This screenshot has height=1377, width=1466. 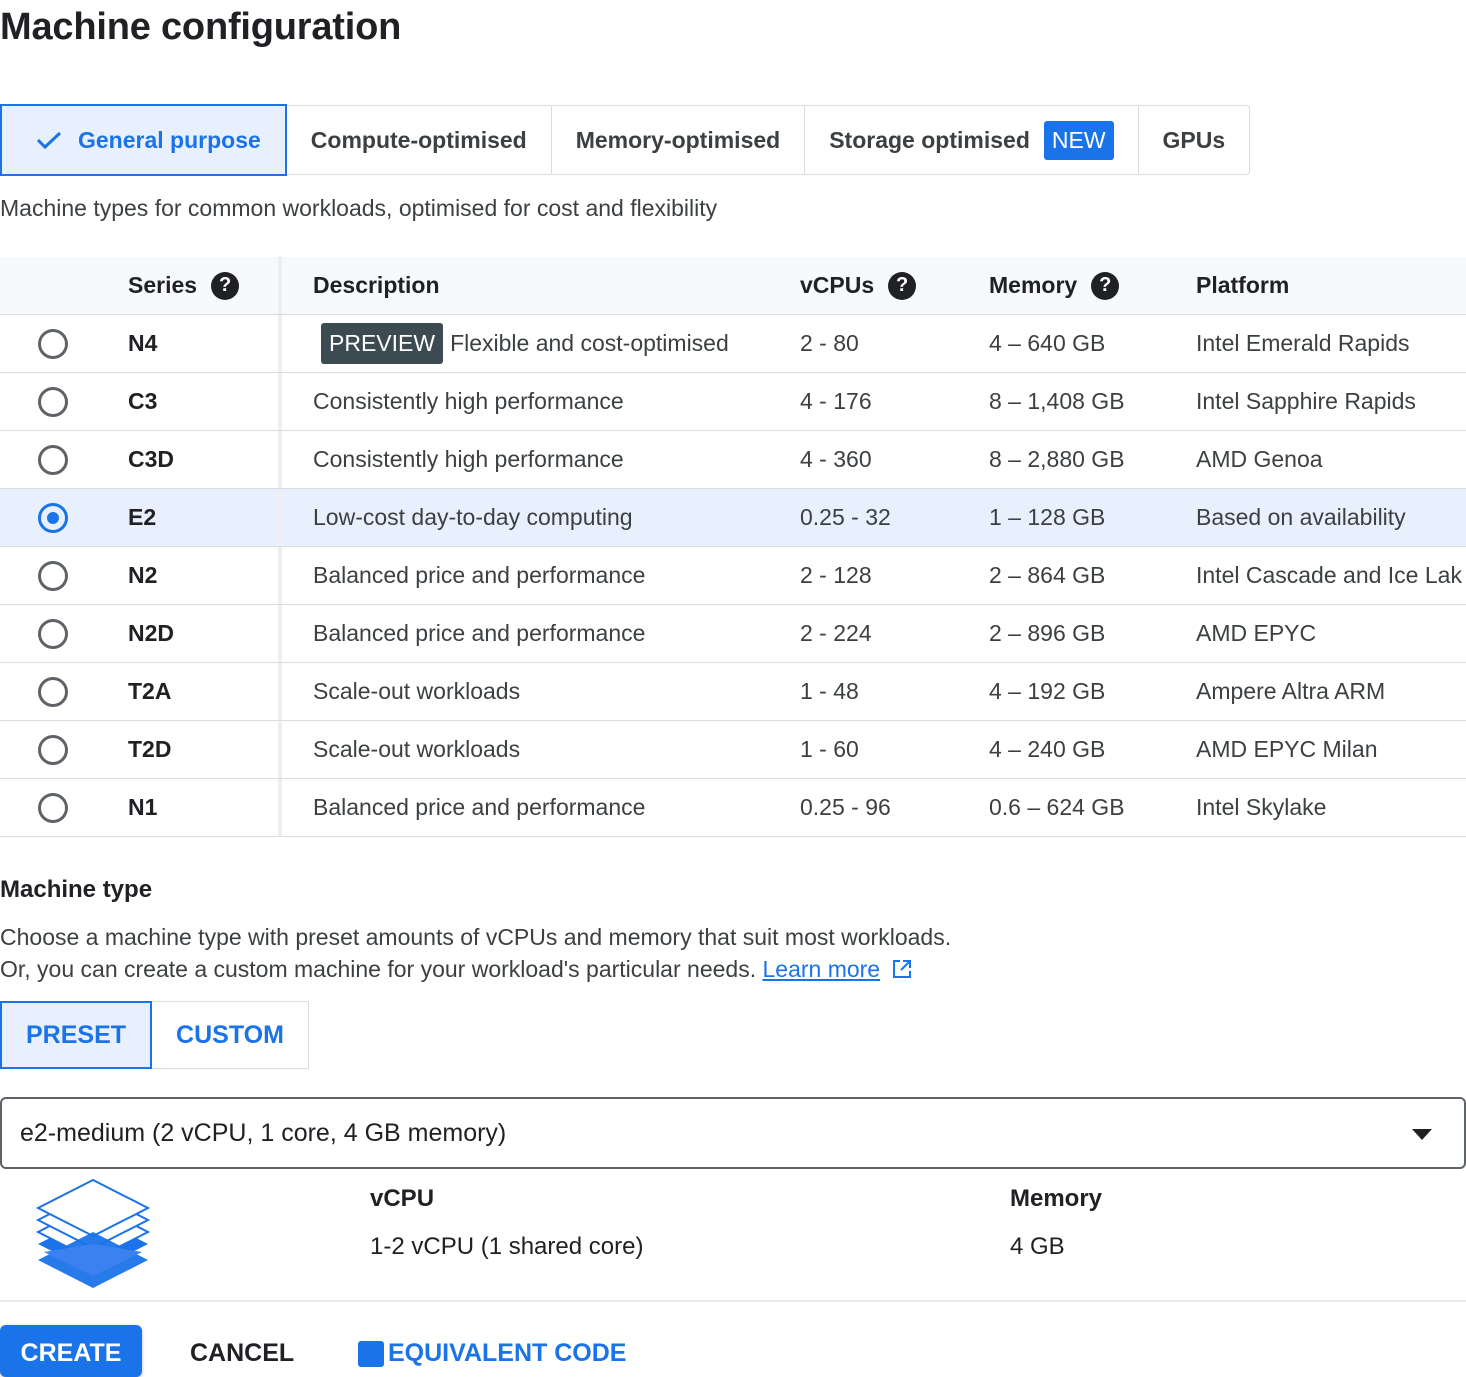 I want to click on series-name: T2D, so click(x=150, y=749).